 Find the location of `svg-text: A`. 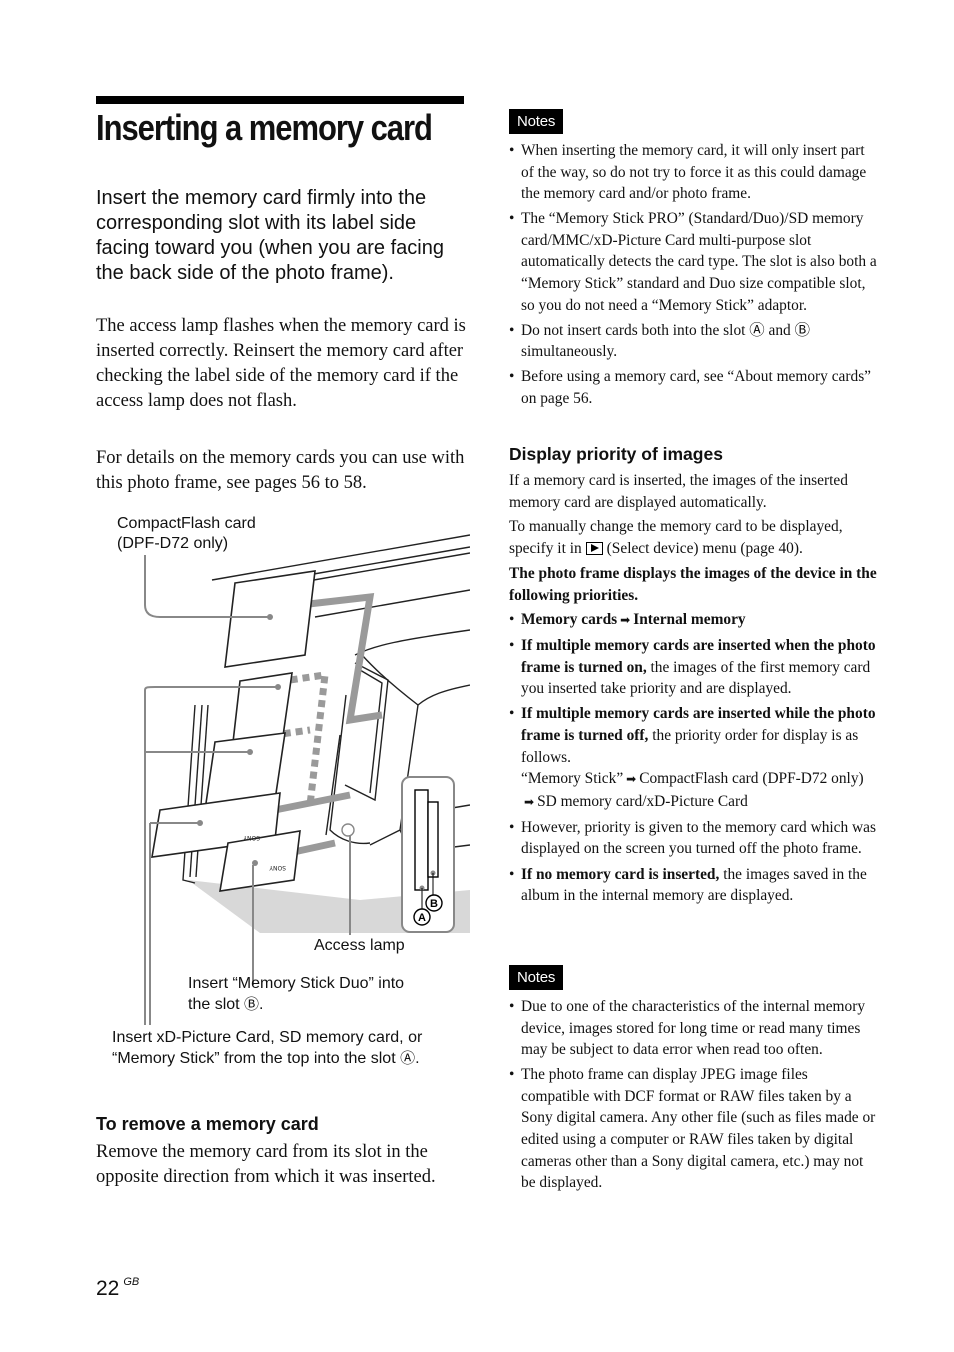

svg-text: A is located at coordinates (422, 918).